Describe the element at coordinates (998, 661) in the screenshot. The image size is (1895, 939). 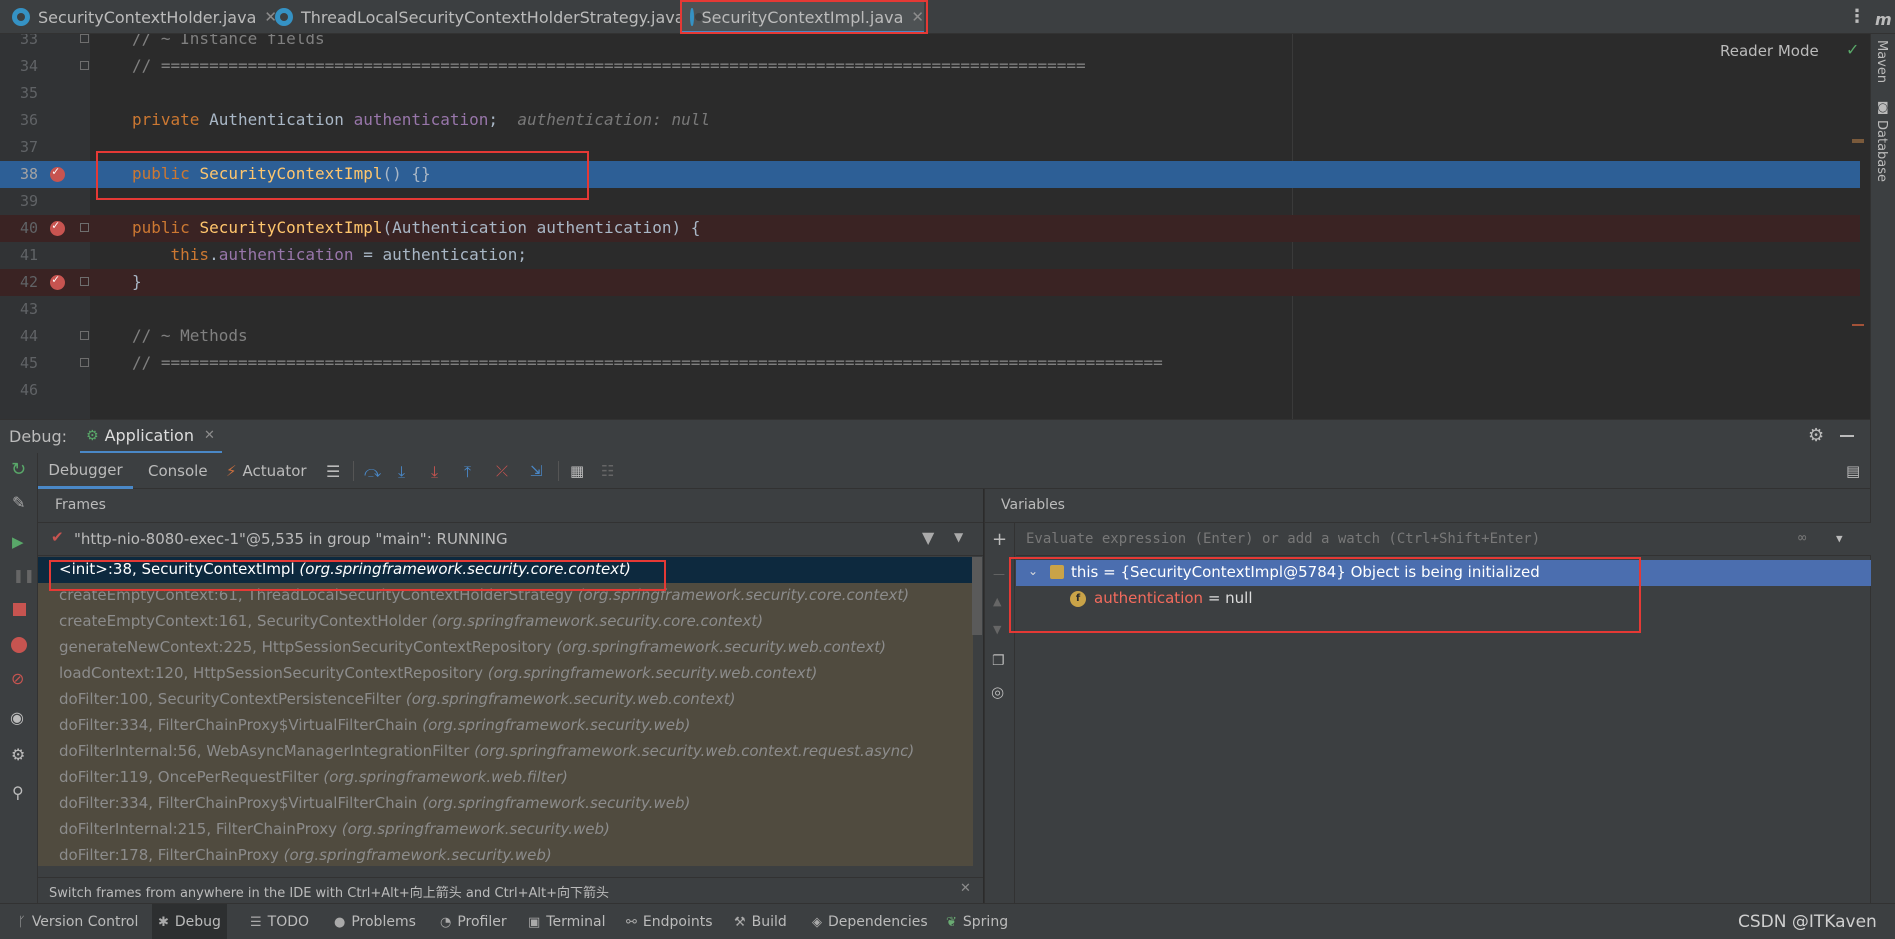
I see `copy-icon: ❐` at that location.